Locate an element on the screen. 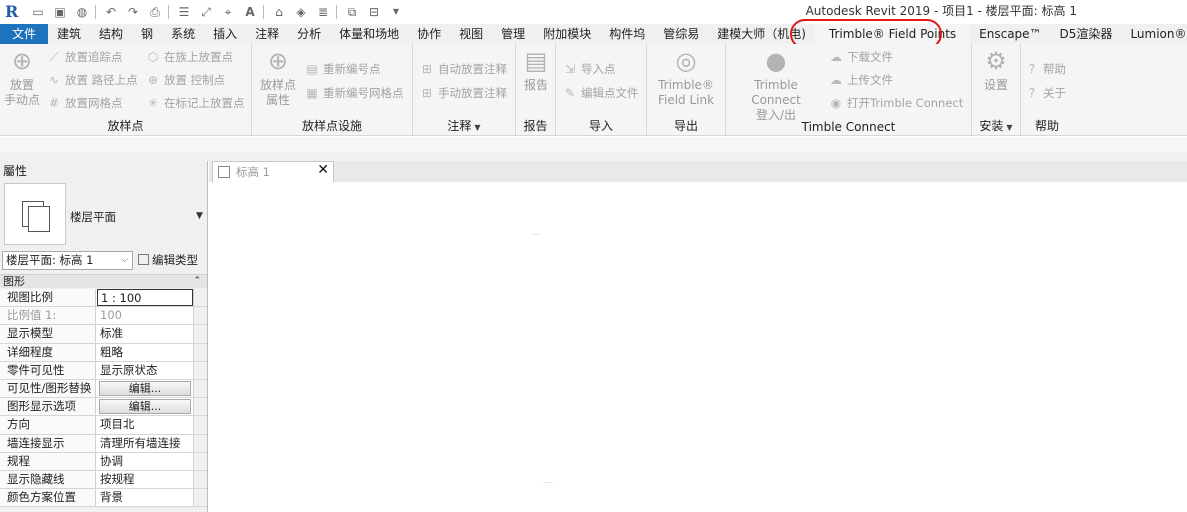 The height and width of the screenshot is (512, 1187). section-icon: ◈ is located at coordinates (301, 12).